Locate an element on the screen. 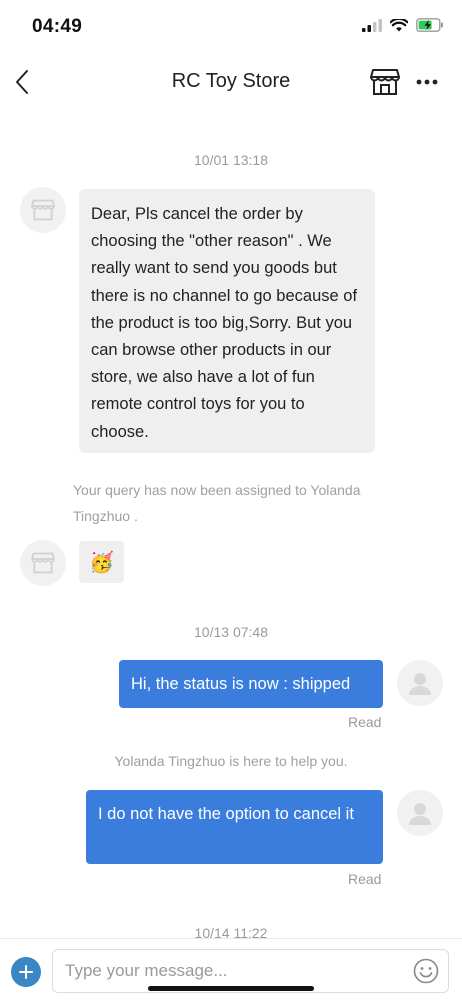  smiley-icon is located at coordinates (426, 971).